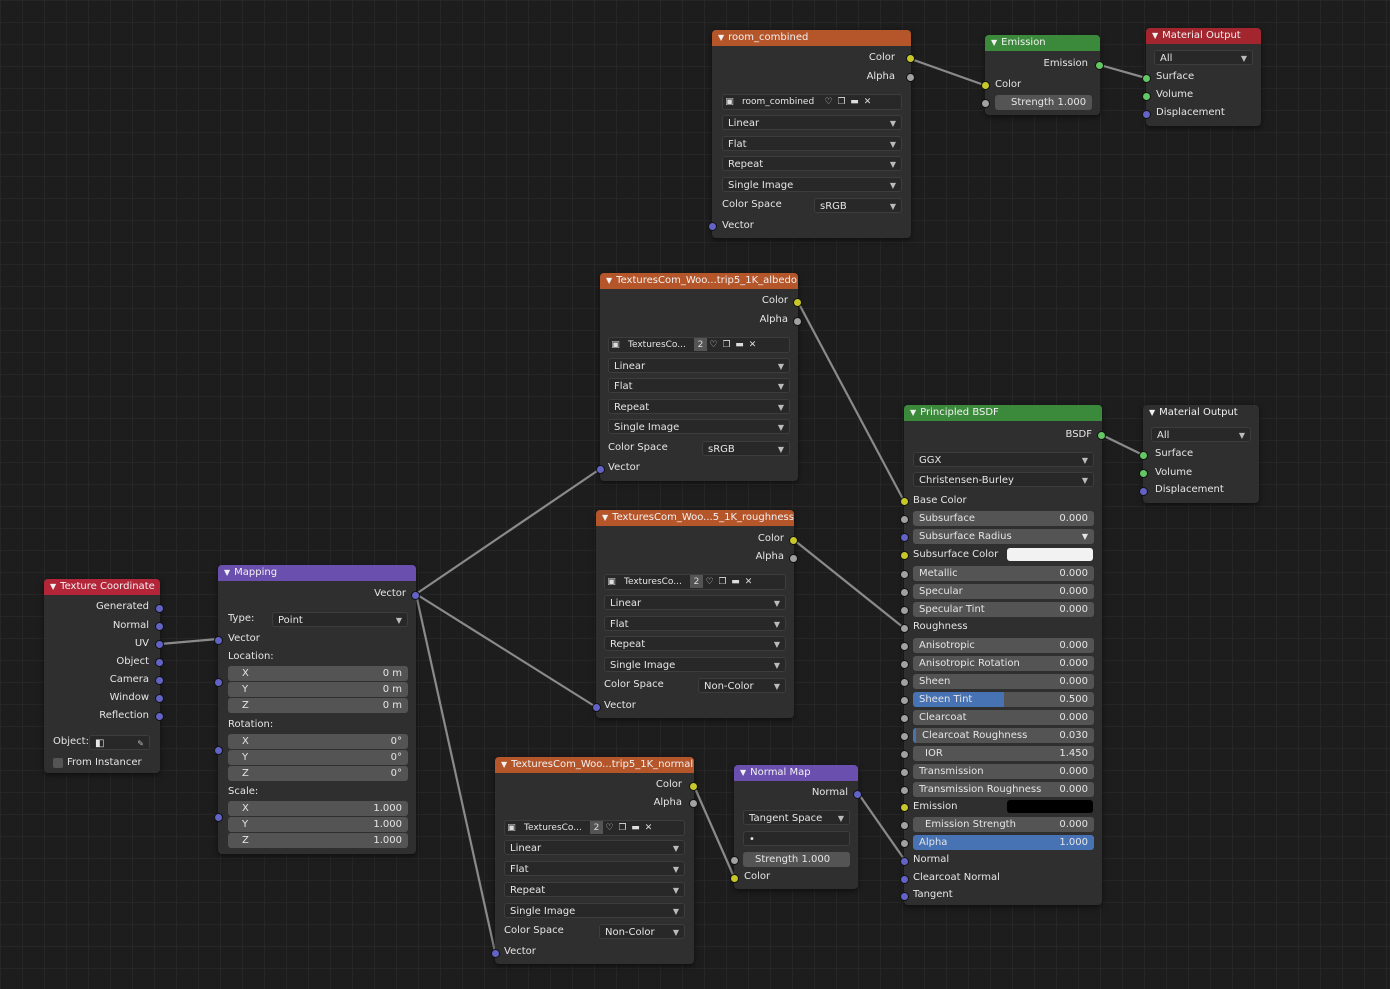  Describe the element at coordinates (318, 824) in the screenshot. I see `scale-y-field: Y 1.000` at that location.